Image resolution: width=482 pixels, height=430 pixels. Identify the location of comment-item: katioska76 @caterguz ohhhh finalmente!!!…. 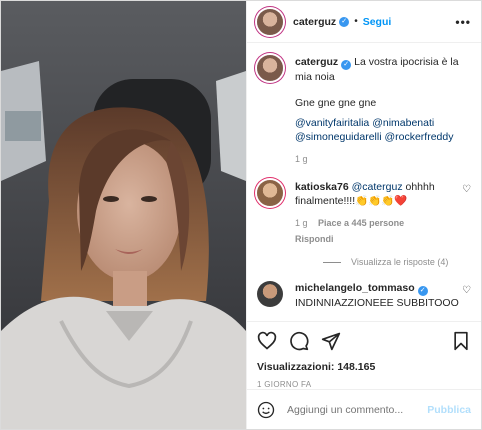
(364, 213).